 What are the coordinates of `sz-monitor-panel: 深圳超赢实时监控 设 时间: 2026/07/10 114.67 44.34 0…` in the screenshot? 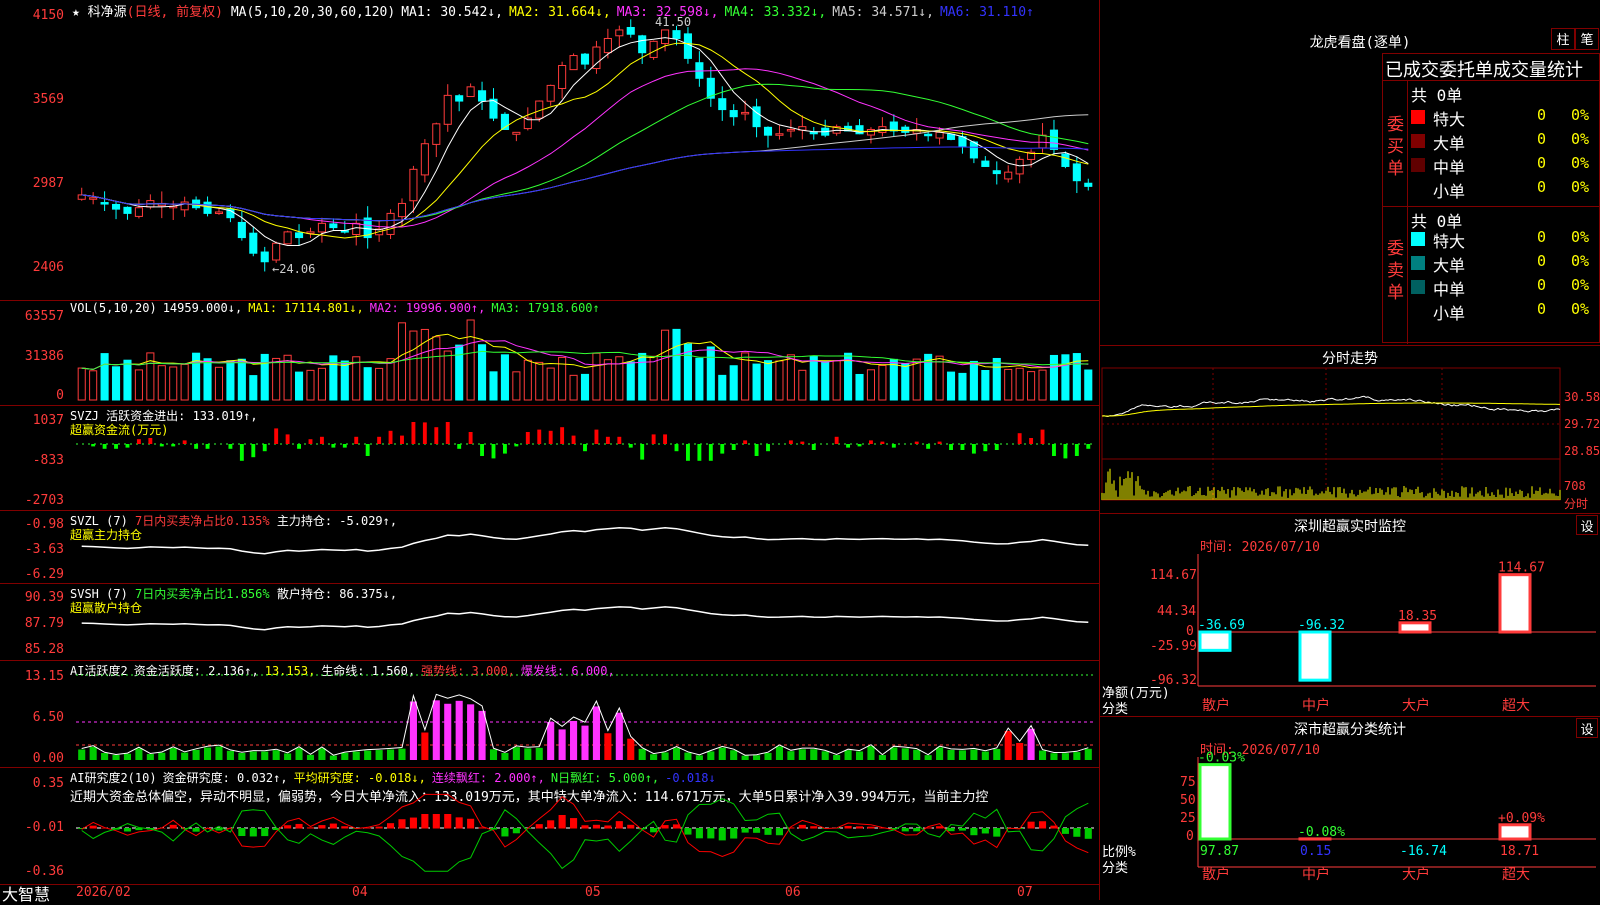 It's located at (1350, 615).